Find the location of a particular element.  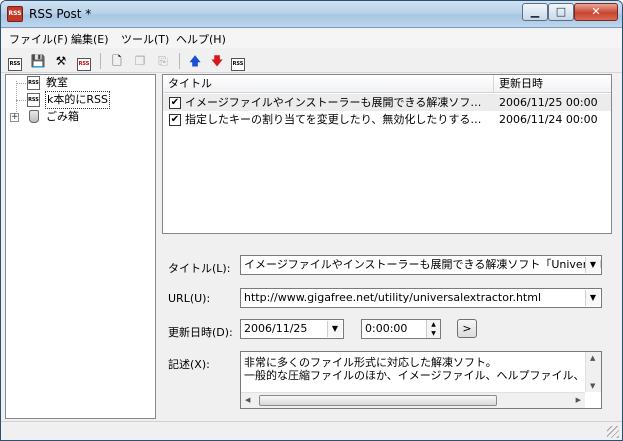

description-label: 記述(X): is located at coordinates (189, 364).